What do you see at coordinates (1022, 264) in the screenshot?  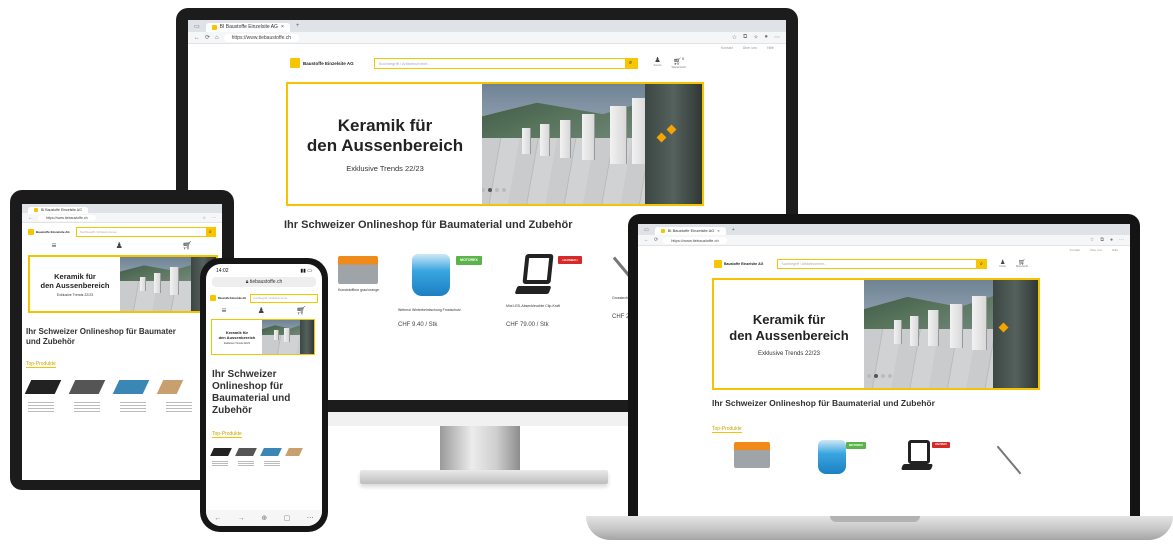 I see `cart-button: 🛒︎ Warenkorb` at bounding box center [1022, 264].